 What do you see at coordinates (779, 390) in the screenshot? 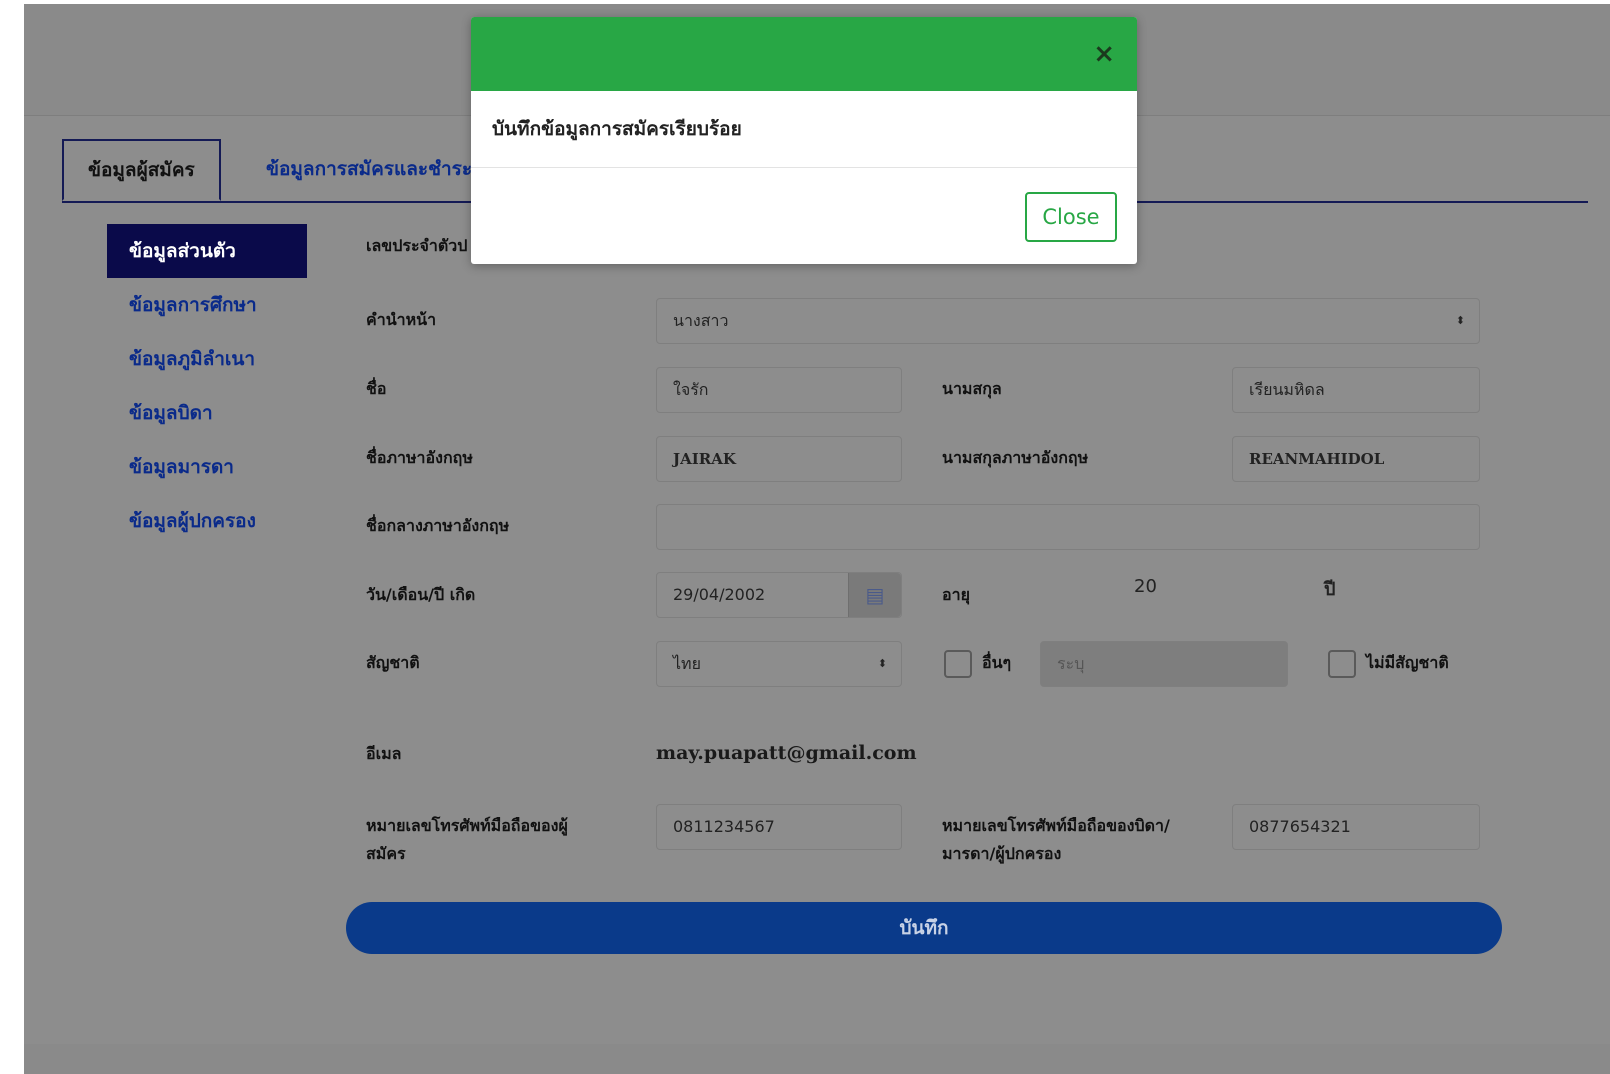
I see `firstname-input: ใจรัก` at bounding box center [779, 390].